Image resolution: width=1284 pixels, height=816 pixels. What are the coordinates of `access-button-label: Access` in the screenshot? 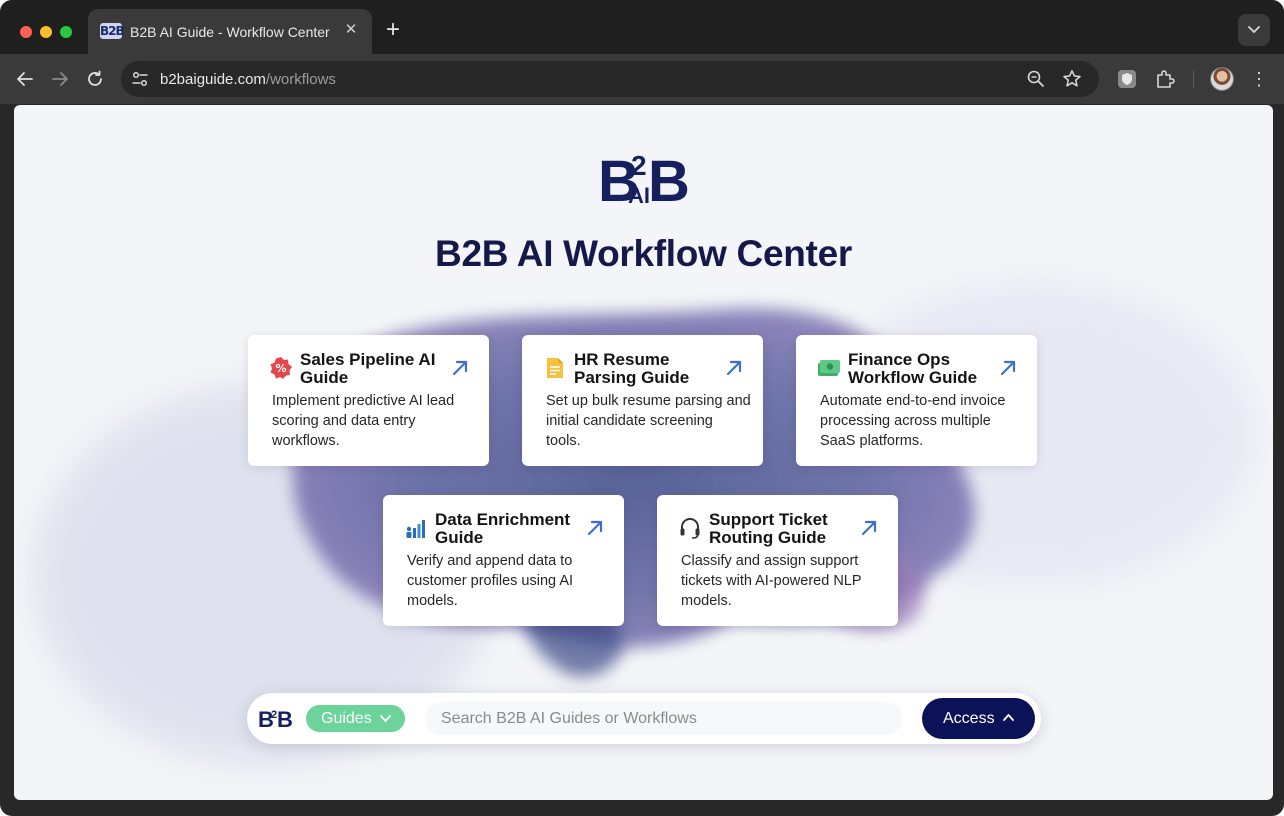 It's located at (969, 718).